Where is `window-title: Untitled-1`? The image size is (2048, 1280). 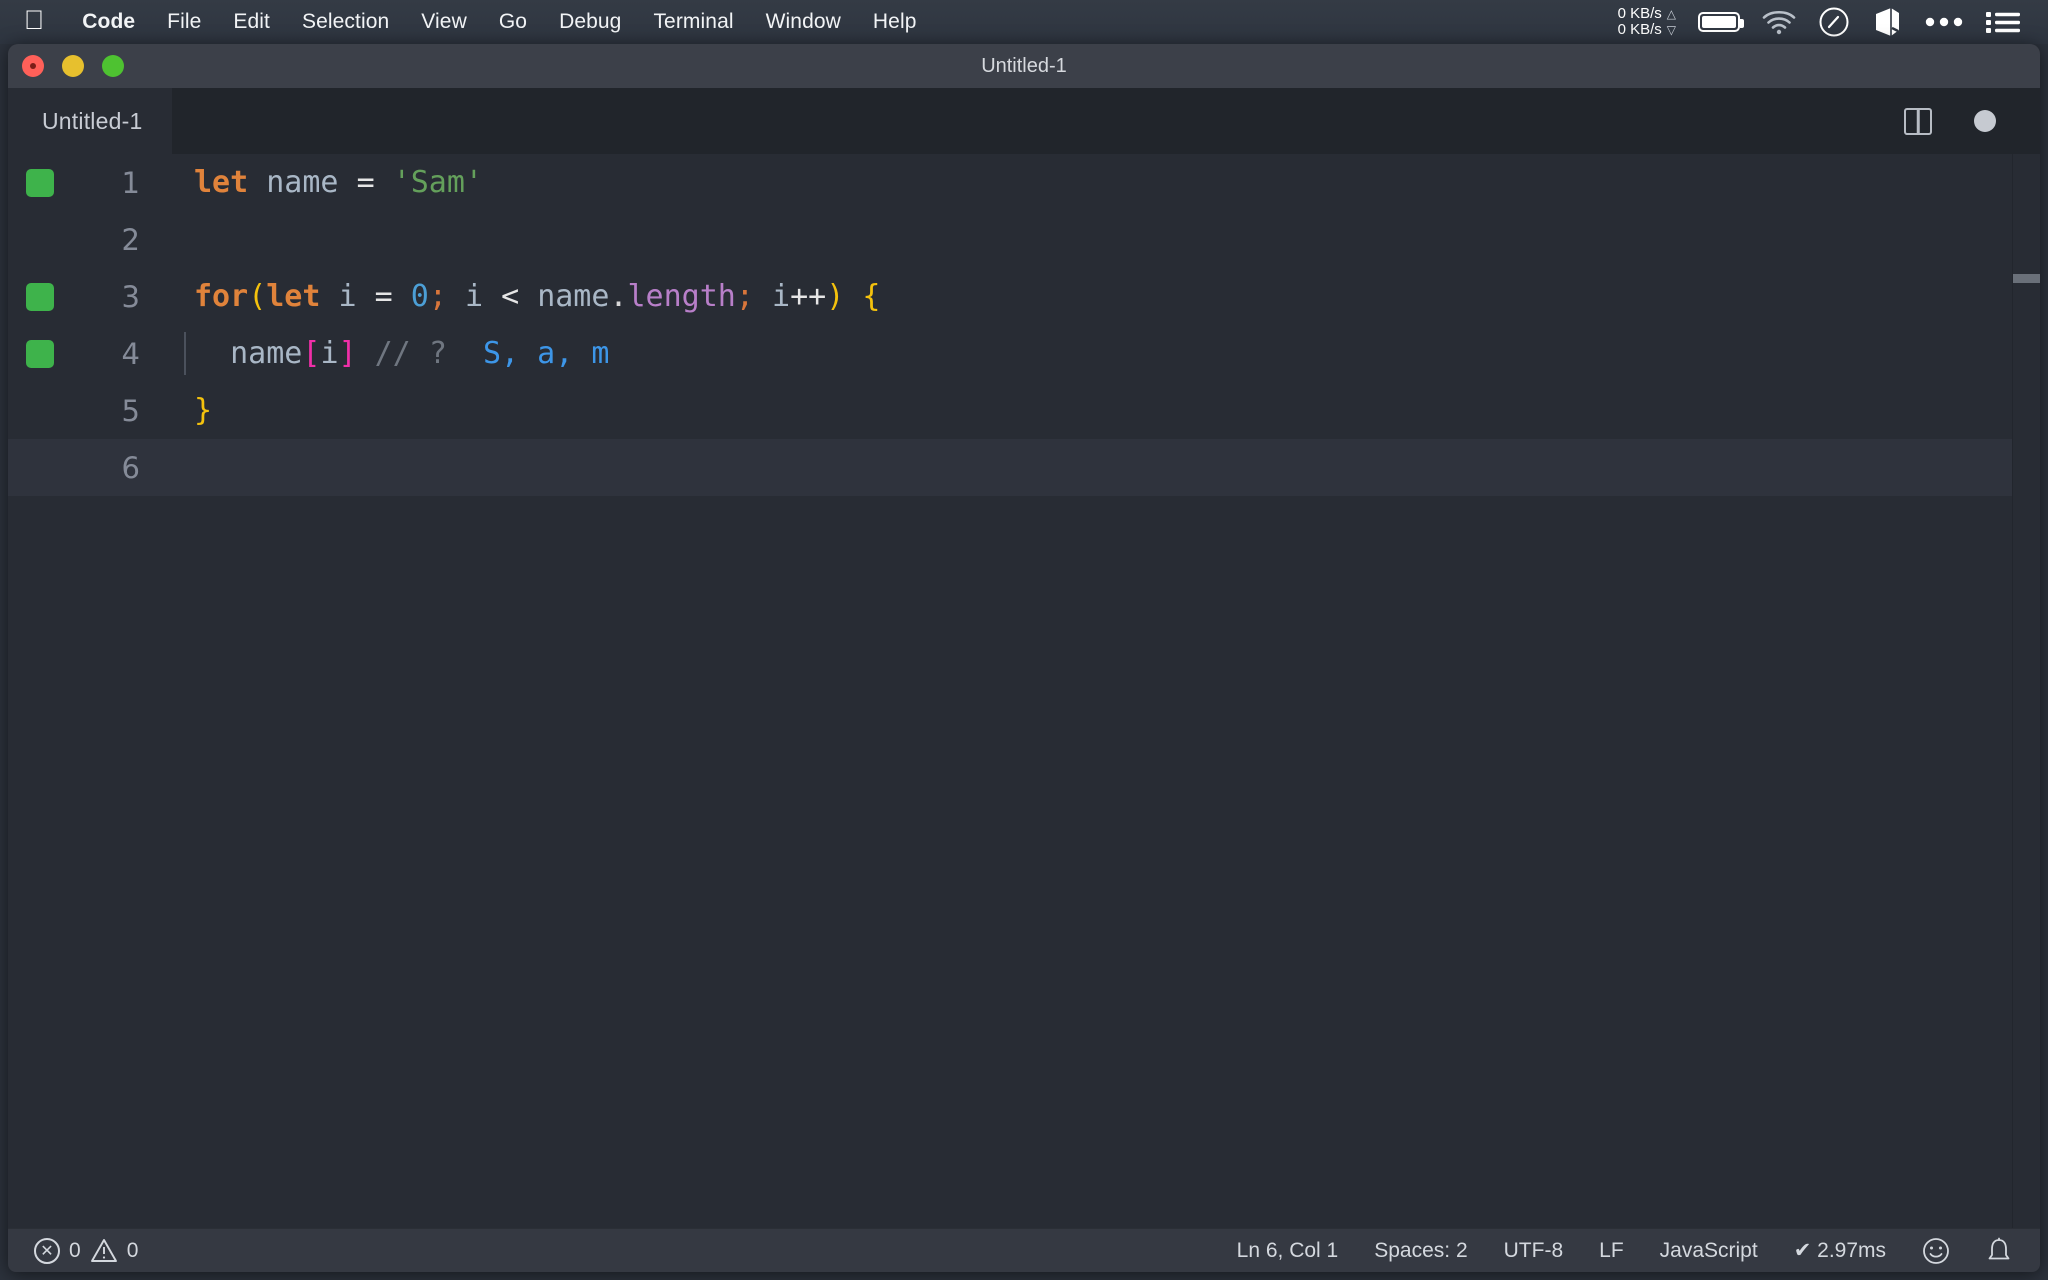 window-title: Untitled-1 is located at coordinates (1024, 65).